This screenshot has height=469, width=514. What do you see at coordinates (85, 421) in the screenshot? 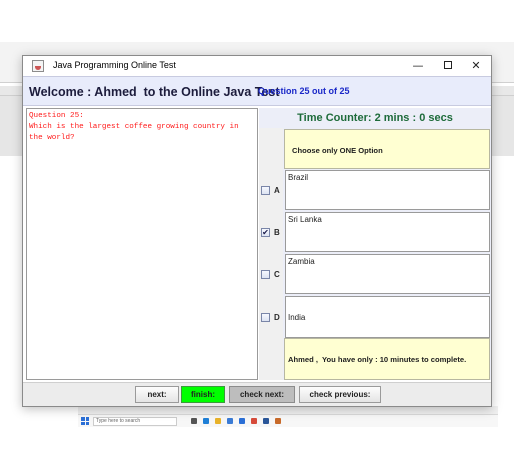
I see `windows-start-icon` at bounding box center [85, 421].